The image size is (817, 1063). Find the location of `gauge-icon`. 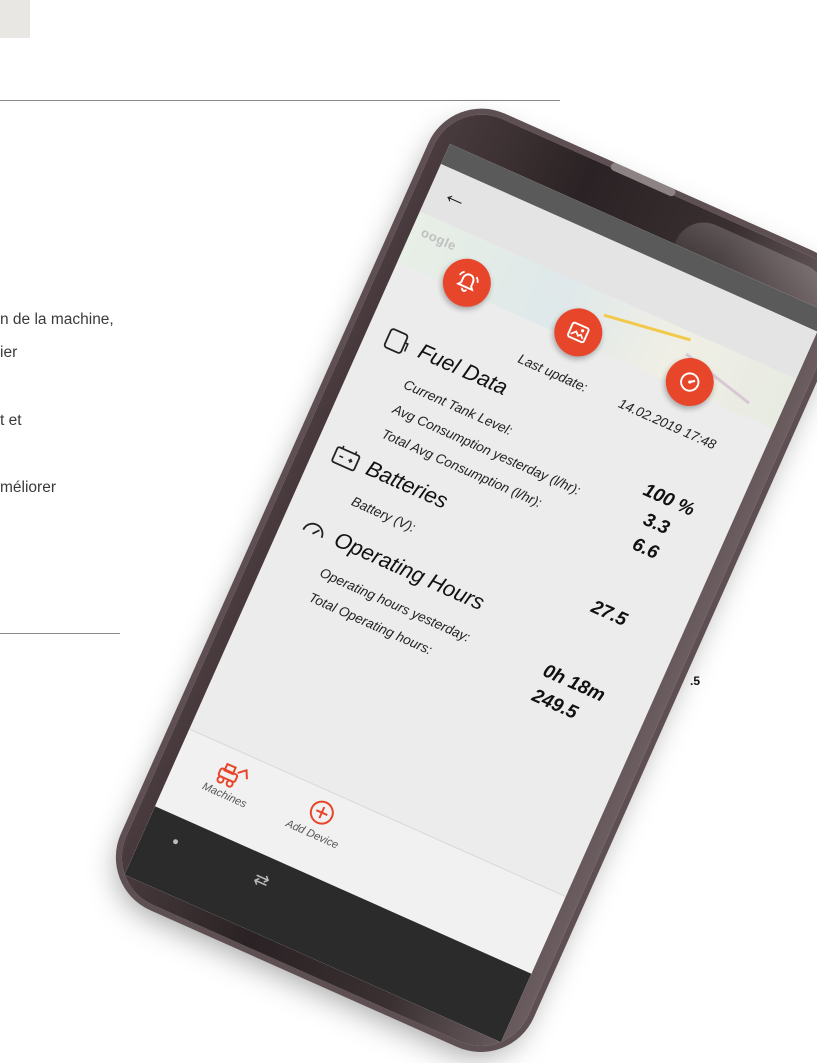

gauge-icon is located at coordinates (690, 382).